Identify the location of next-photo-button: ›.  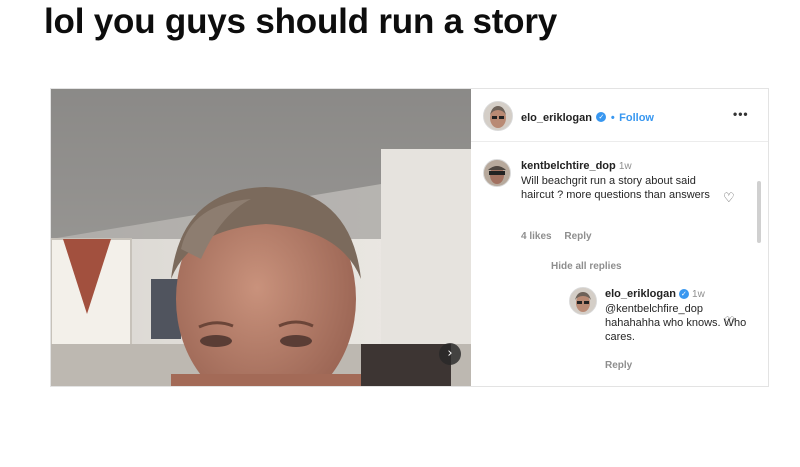
(450, 354).